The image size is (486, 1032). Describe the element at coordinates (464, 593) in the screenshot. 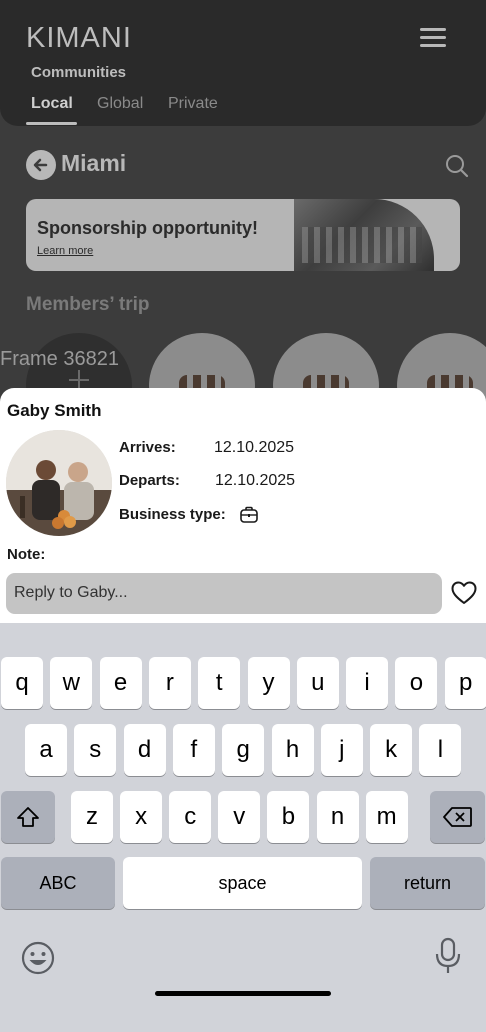

I see `heart-icon` at that location.